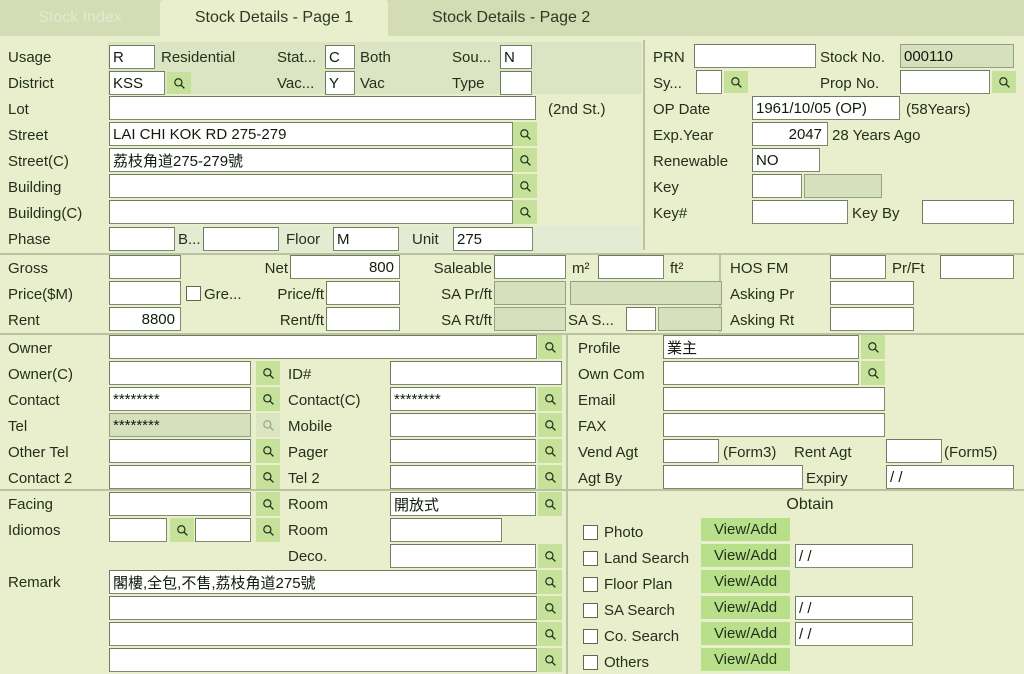 The image size is (1024, 674). Describe the element at coordinates (476, 373) in the screenshot. I see `id-input` at that location.